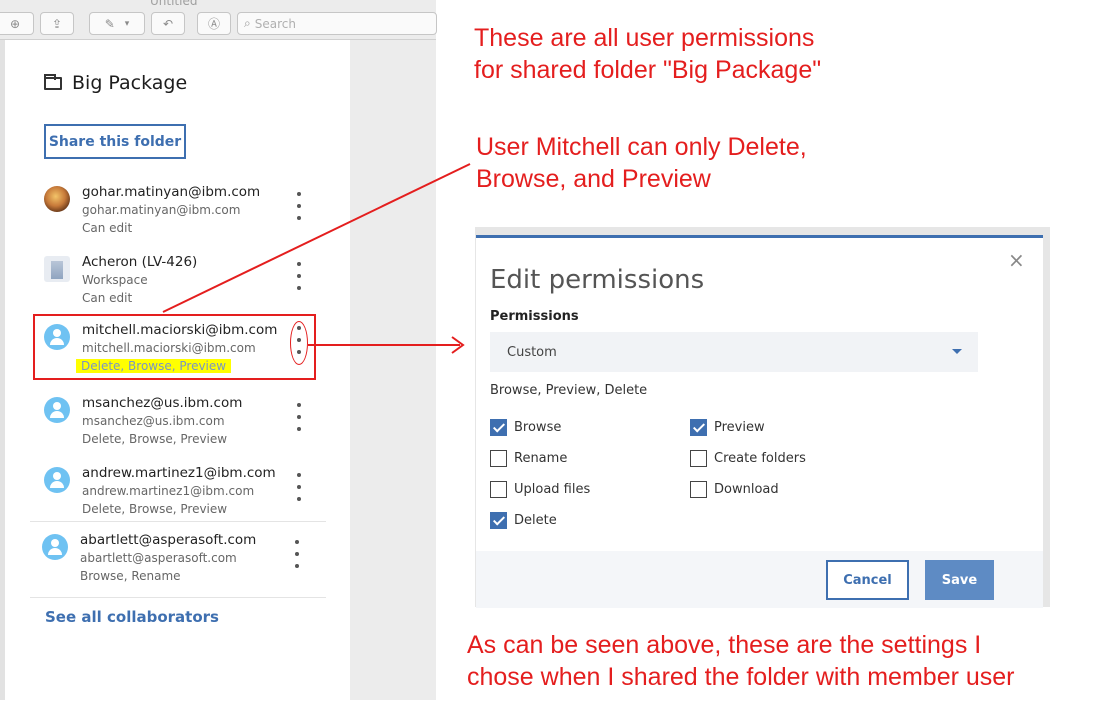 Image resolution: width=1094 pixels, height=715 pixels. I want to click on checkbox-preview: Preview, so click(727, 427).